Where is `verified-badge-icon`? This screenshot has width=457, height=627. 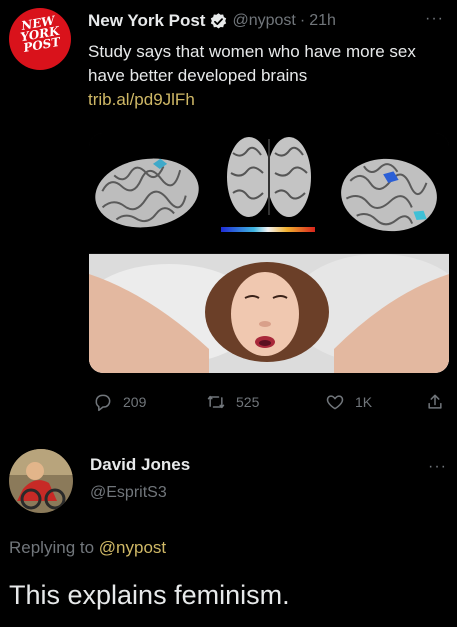
verified-badge-icon is located at coordinates (219, 20).